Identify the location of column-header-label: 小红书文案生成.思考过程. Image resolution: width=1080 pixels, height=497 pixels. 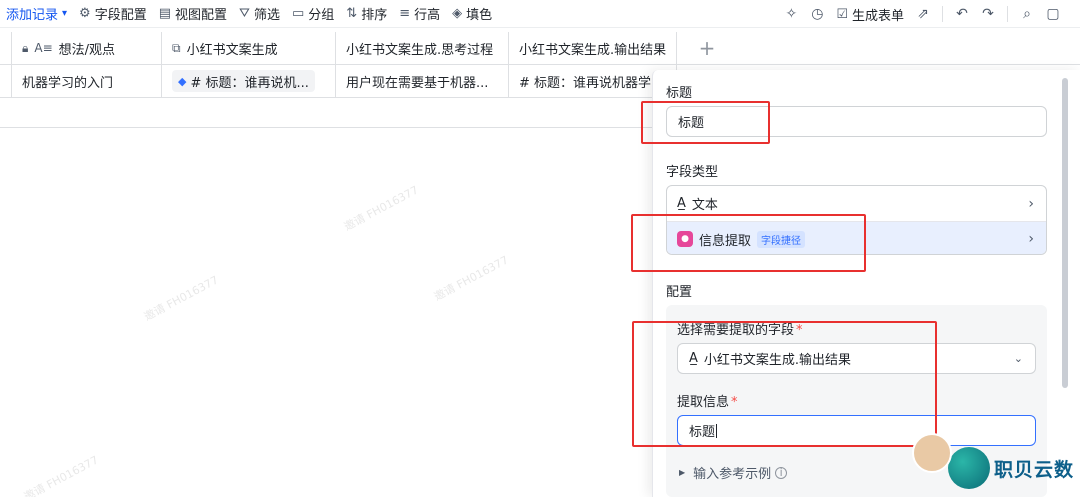
(420, 50).